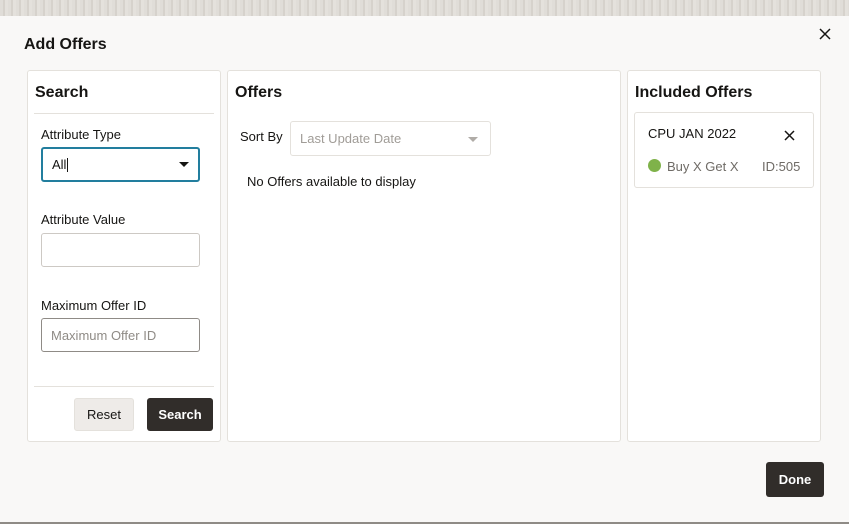 The width and height of the screenshot is (849, 524). Describe the element at coordinates (120, 335) in the screenshot. I see `max-offer-id-input` at that location.